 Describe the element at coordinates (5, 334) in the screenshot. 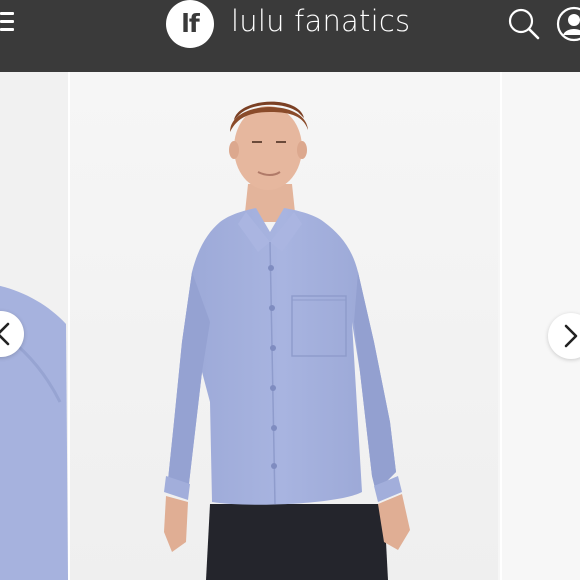

I see `chevron-left-icon` at that location.